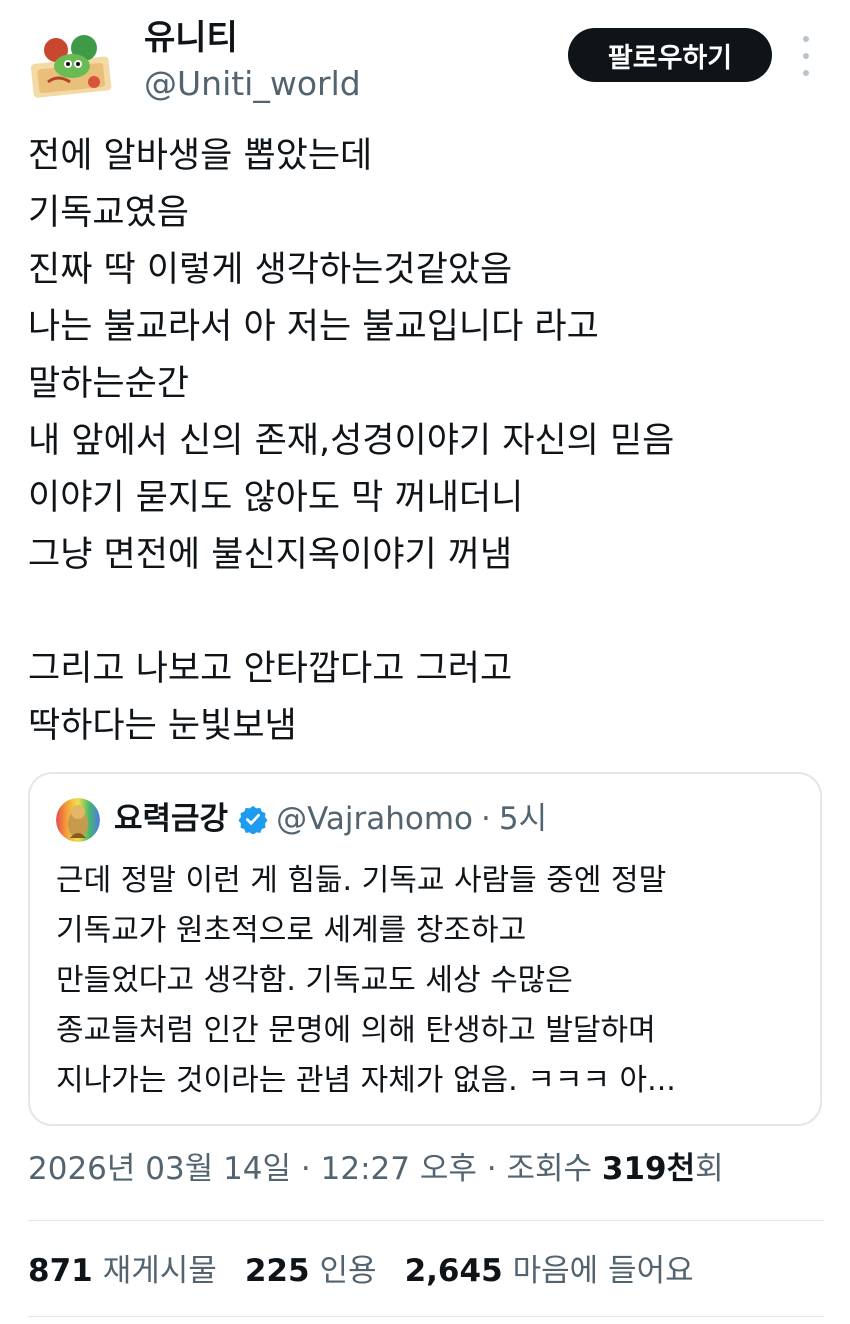 The width and height of the screenshot is (850, 1324). I want to click on verified-badge-icon, so click(253, 819).